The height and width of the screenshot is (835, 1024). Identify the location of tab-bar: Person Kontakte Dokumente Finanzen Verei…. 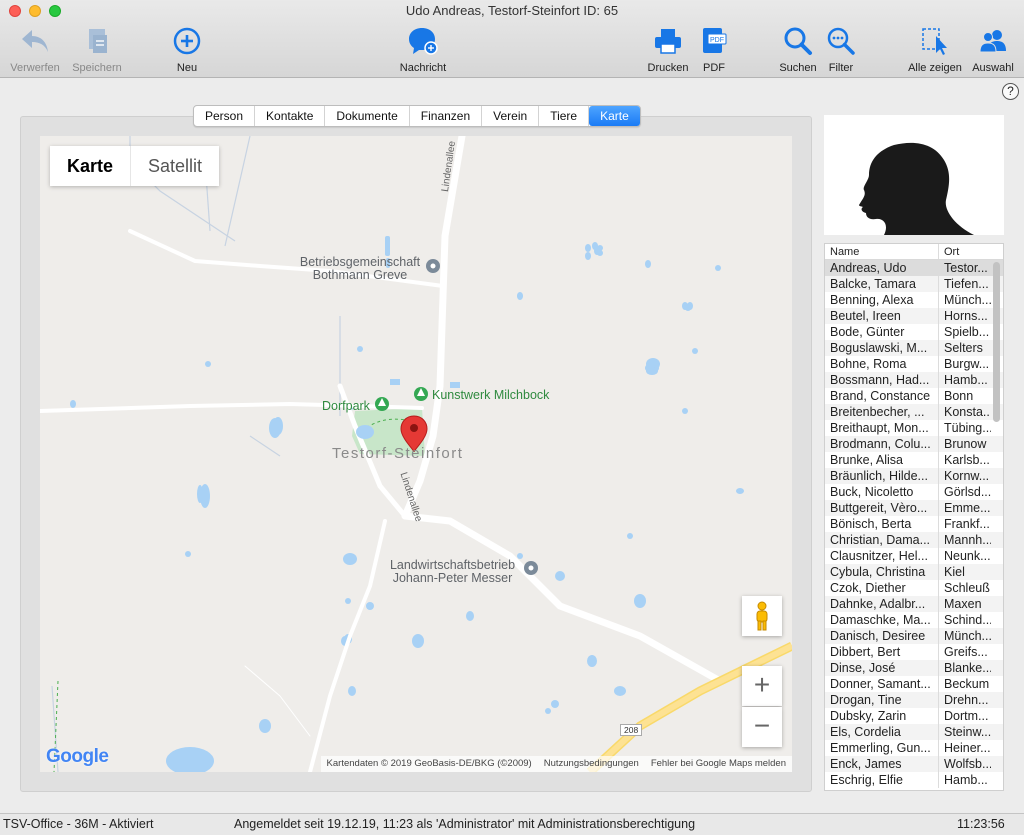
(417, 116).